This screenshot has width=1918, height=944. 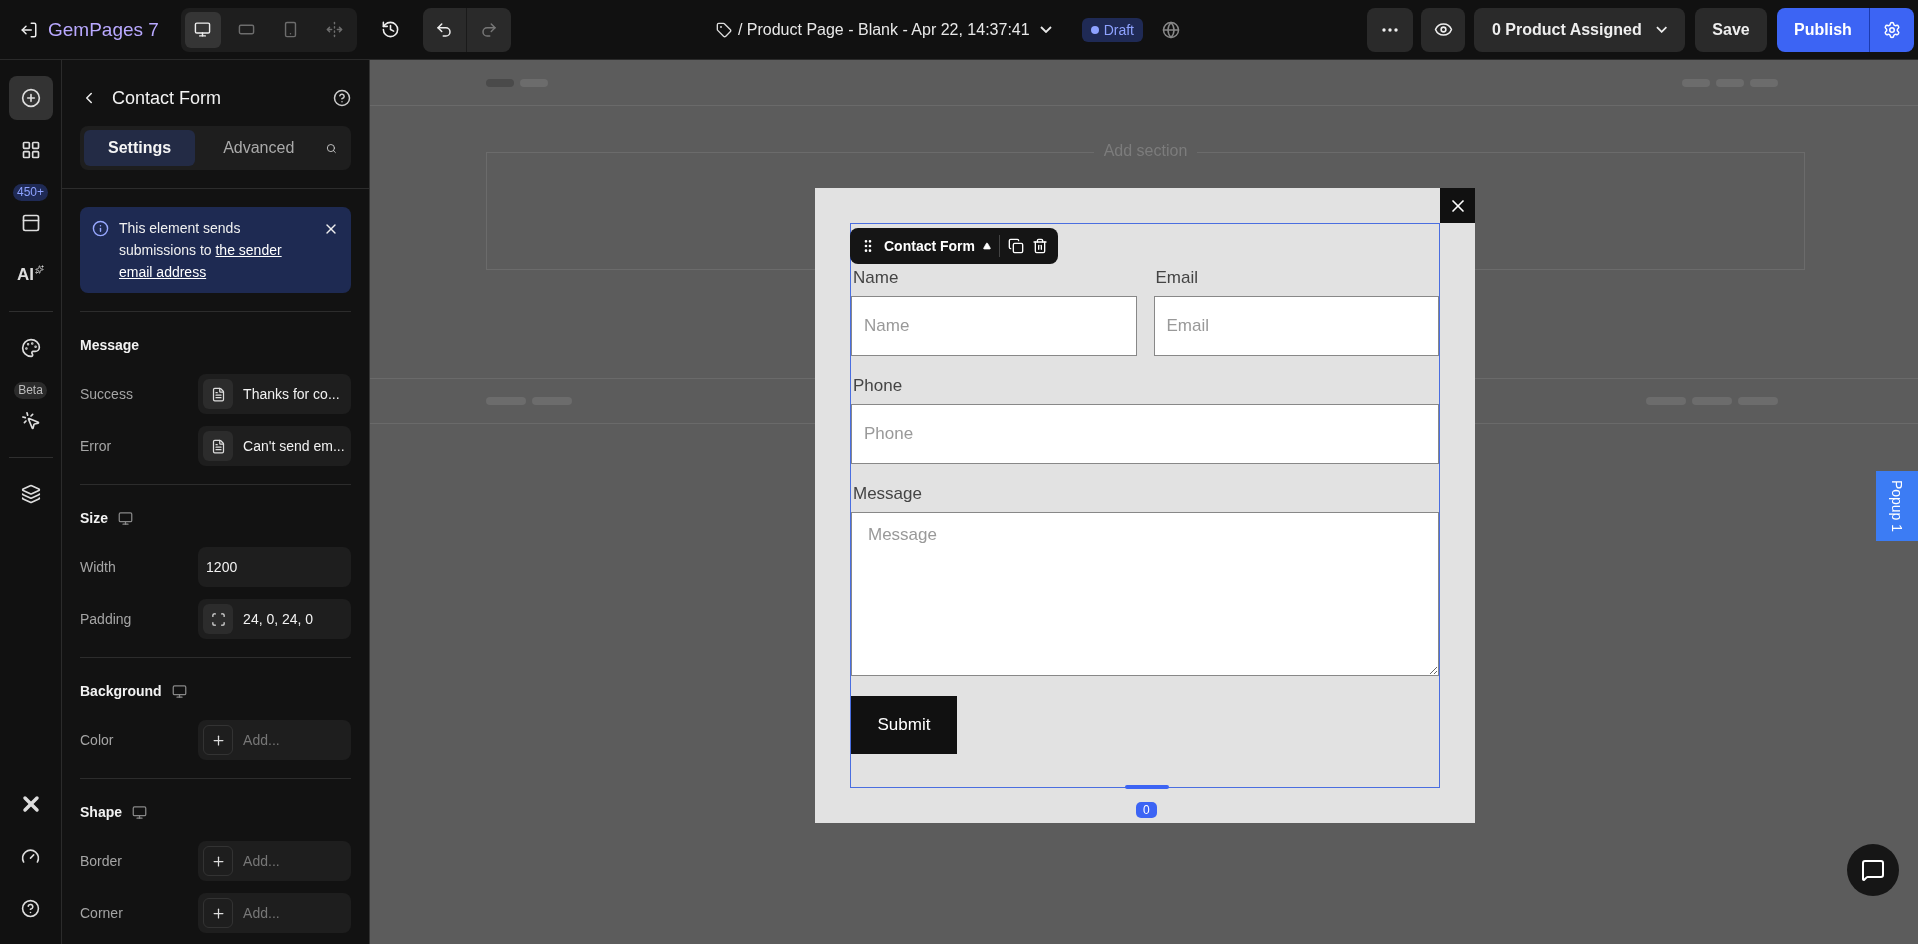 I want to click on section-title: Shape, so click(x=101, y=812).